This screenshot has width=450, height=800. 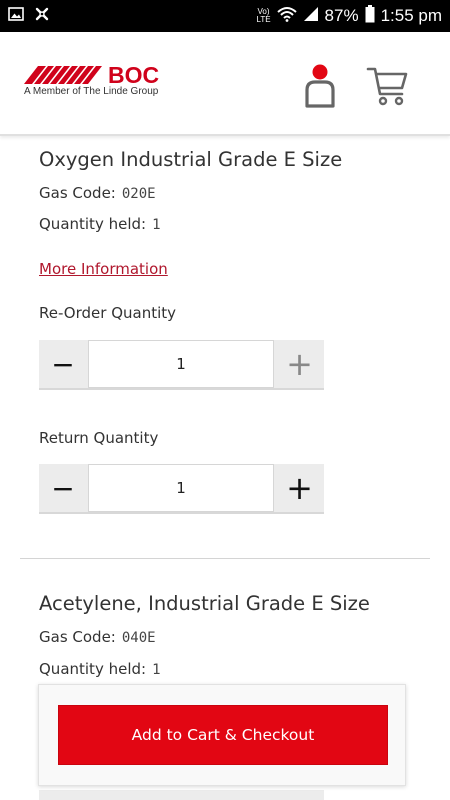 What do you see at coordinates (225, 84) in the screenshot?
I see `app-header: BOC A Member of The Linde Group` at bounding box center [225, 84].